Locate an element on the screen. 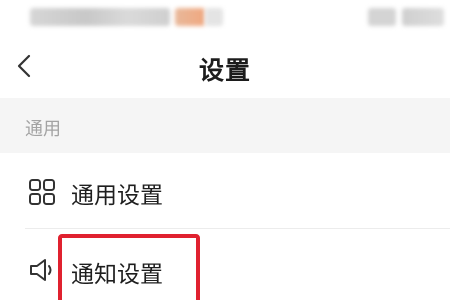  divider is located at coordinates (237, 228).